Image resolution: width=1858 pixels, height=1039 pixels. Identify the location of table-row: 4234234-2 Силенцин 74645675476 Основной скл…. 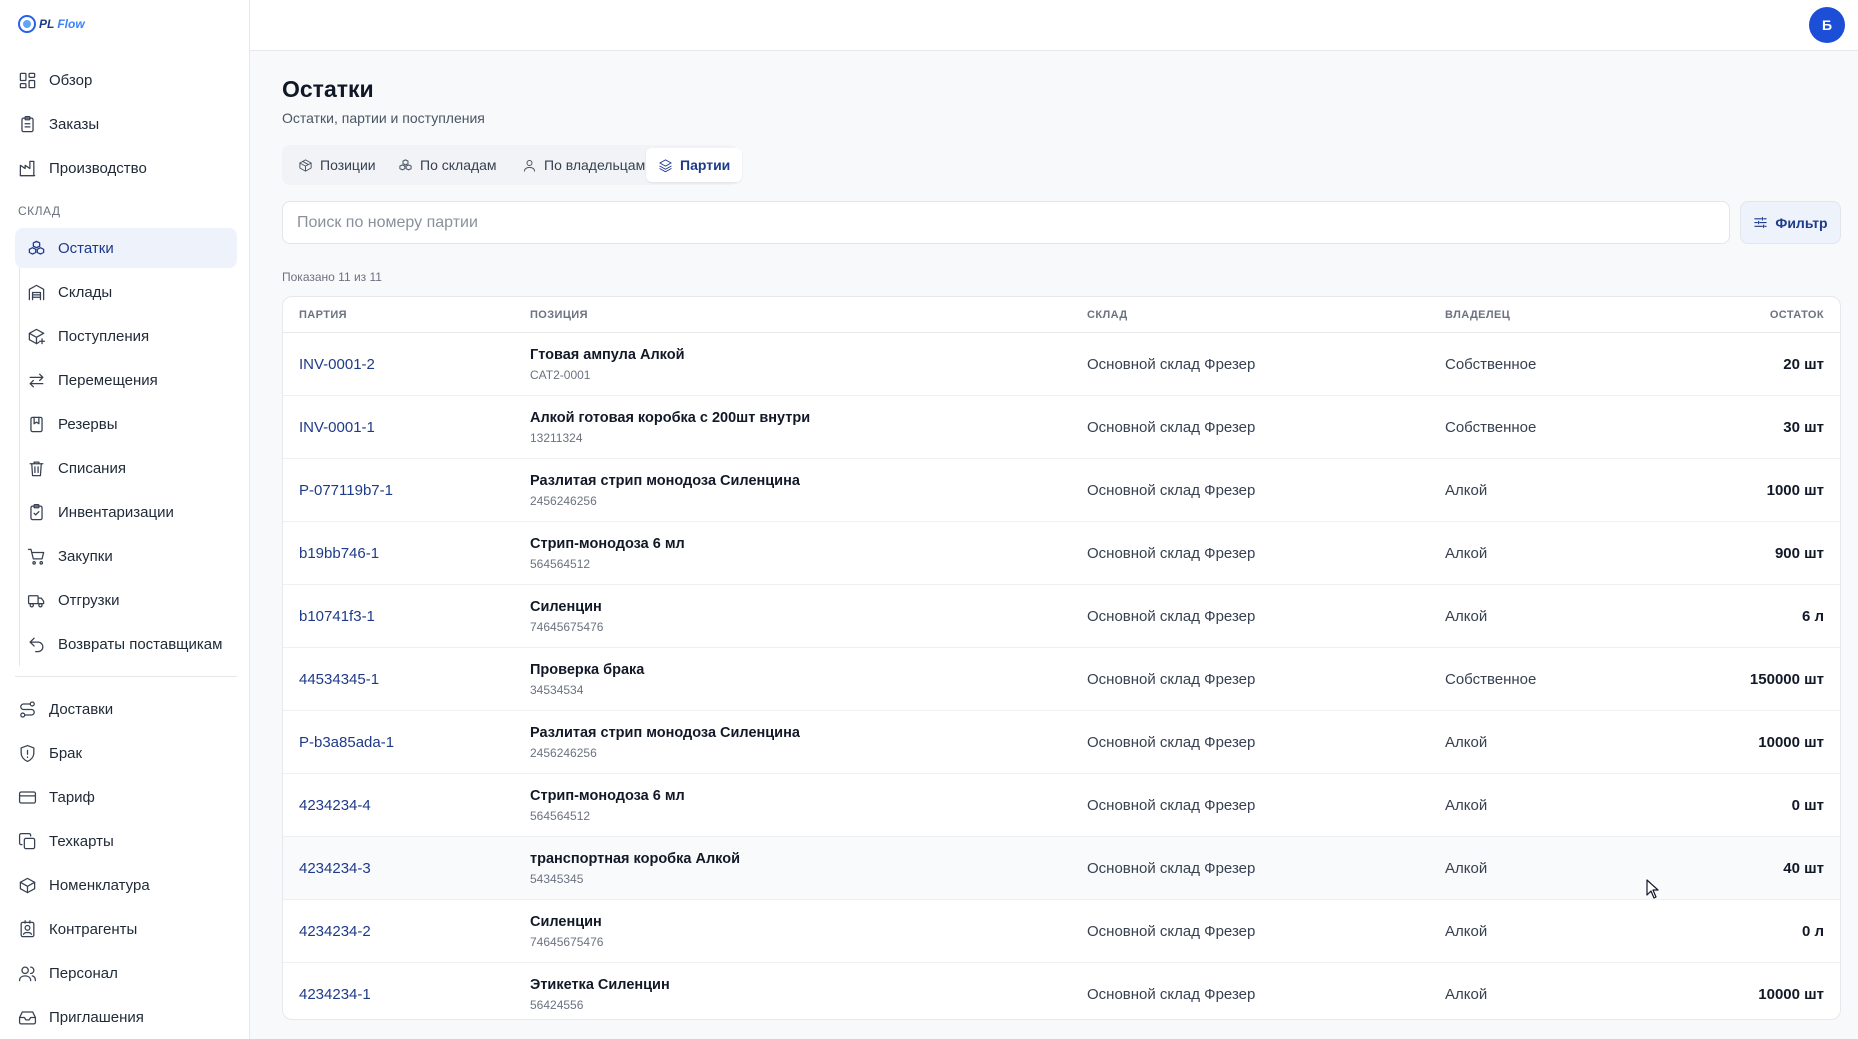
(1061, 931).